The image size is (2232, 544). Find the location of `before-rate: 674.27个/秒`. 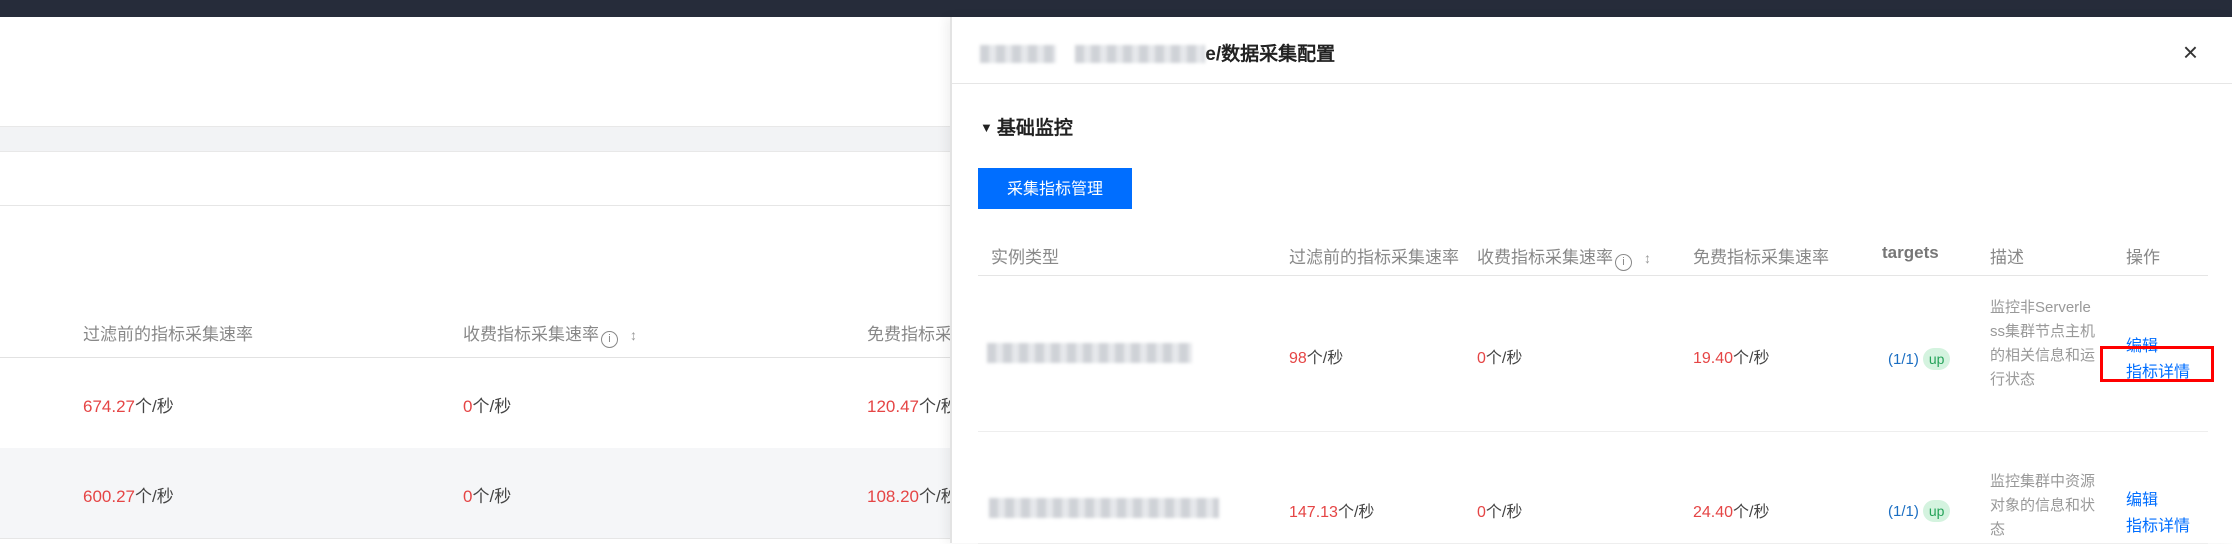

before-rate: 674.27个/秒 is located at coordinates (128, 404).